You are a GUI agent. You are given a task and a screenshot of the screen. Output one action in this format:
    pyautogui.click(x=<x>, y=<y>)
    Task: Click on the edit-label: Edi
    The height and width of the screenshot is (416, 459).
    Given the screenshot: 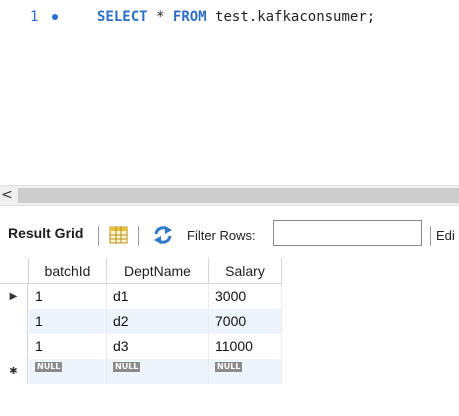 What is the action you would take?
    pyautogui.click(x=445, y=235)
    